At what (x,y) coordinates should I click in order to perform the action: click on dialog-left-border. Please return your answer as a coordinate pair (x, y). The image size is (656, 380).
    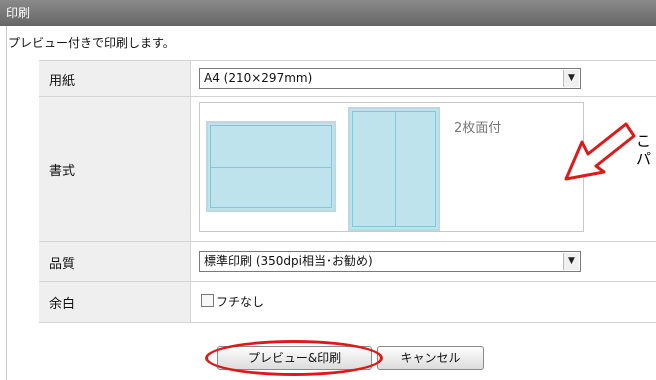
    Looking at the image, I should click on (6, 203).